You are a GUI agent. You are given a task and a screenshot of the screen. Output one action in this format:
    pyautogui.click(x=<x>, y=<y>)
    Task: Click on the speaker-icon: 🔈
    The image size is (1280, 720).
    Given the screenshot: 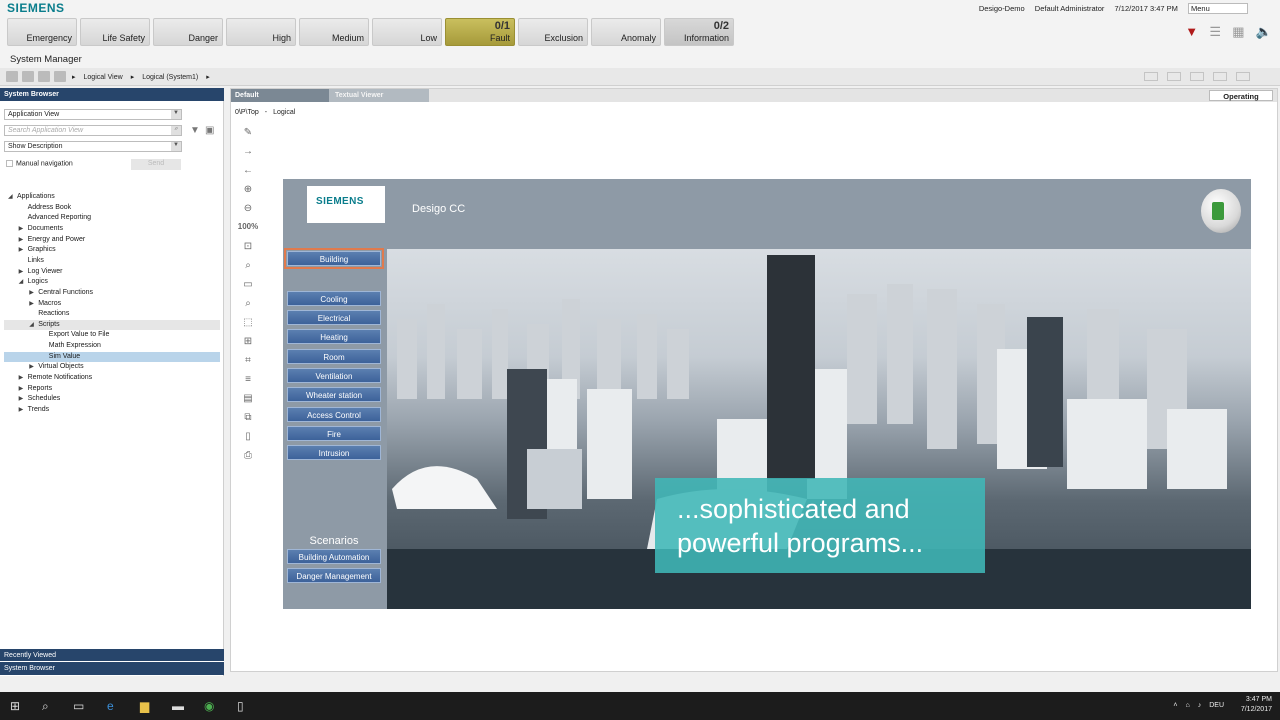 What is the action you would take?
    pyautogui.click(x=1264, y=32)
    